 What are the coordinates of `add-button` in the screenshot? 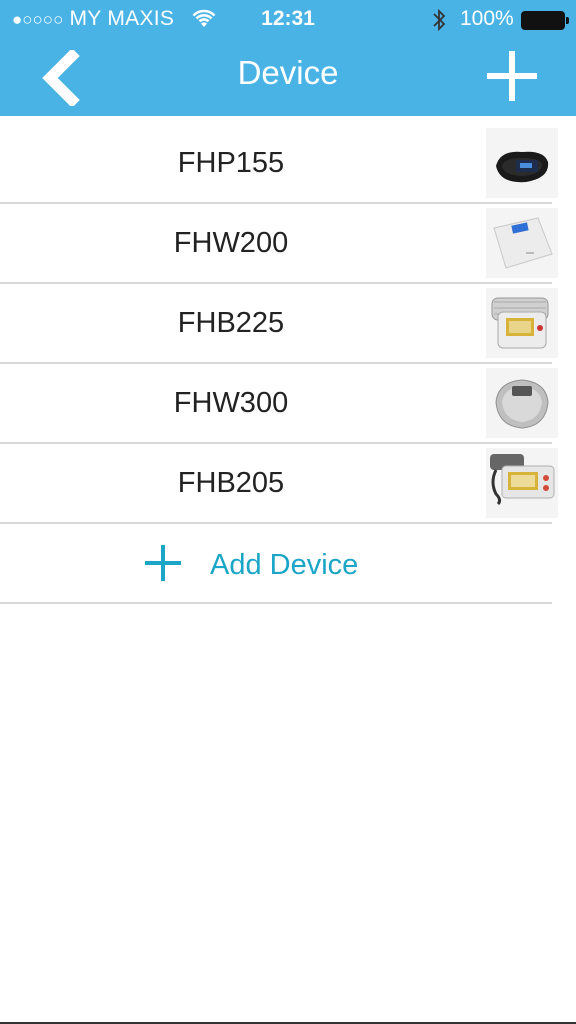 It's located at (512, 76).